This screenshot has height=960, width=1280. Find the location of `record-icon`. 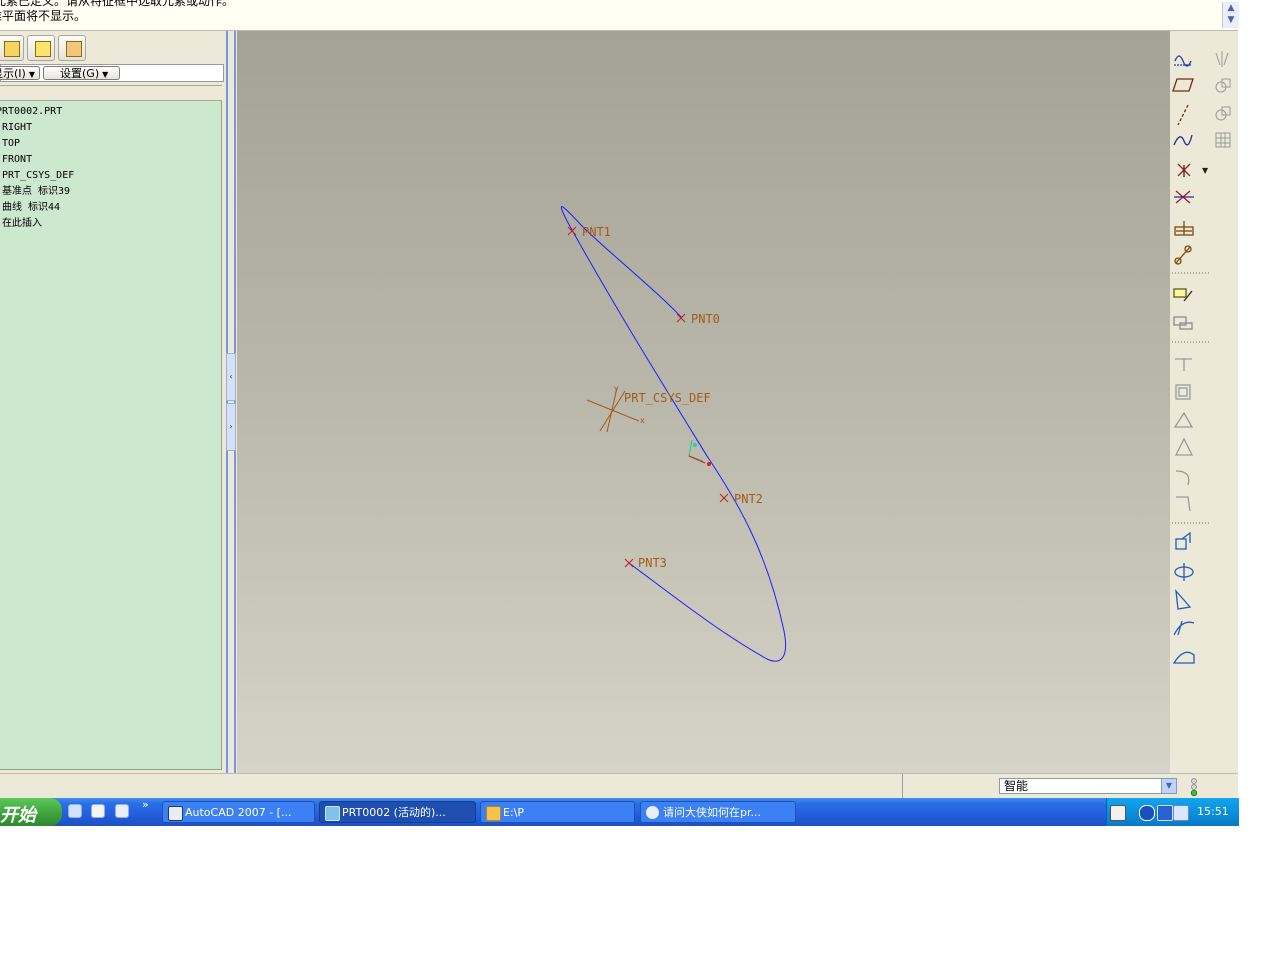

record-icon is located at coordinates (1118, 813).